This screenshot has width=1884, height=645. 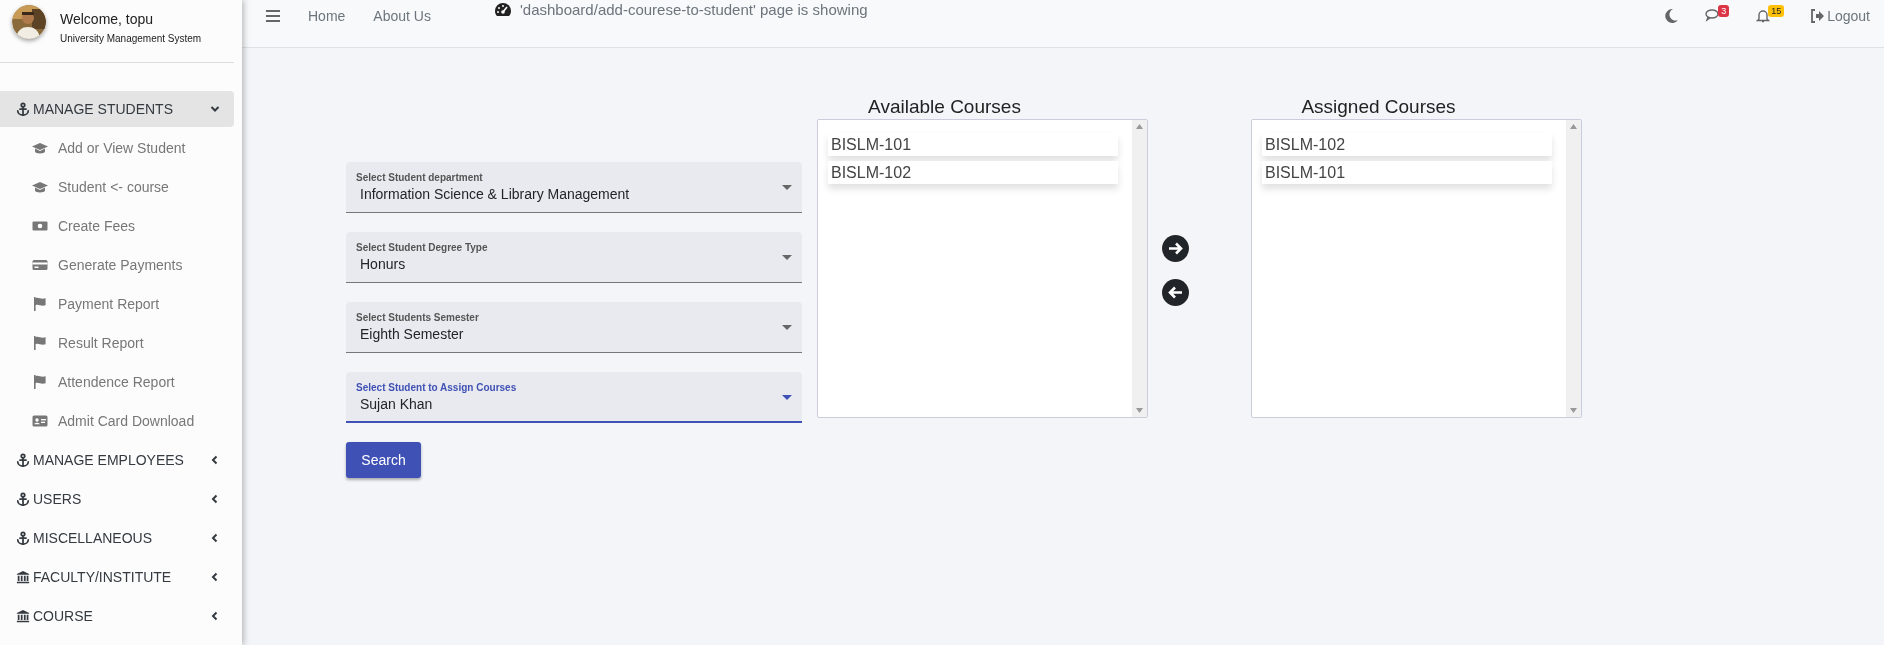 I want to click on field-value: Honurs, so click(x=383, y=264).